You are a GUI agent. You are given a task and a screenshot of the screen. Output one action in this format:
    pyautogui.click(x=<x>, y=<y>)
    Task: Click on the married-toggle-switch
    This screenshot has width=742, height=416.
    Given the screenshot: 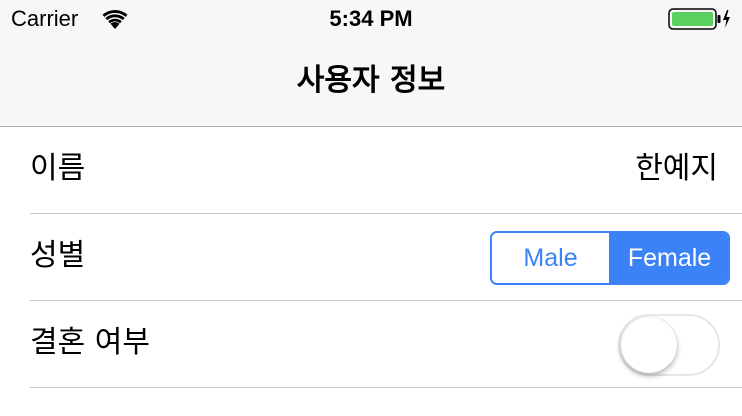 What is the action you would take?
    pyautogui.click(x=669, y=345)
    